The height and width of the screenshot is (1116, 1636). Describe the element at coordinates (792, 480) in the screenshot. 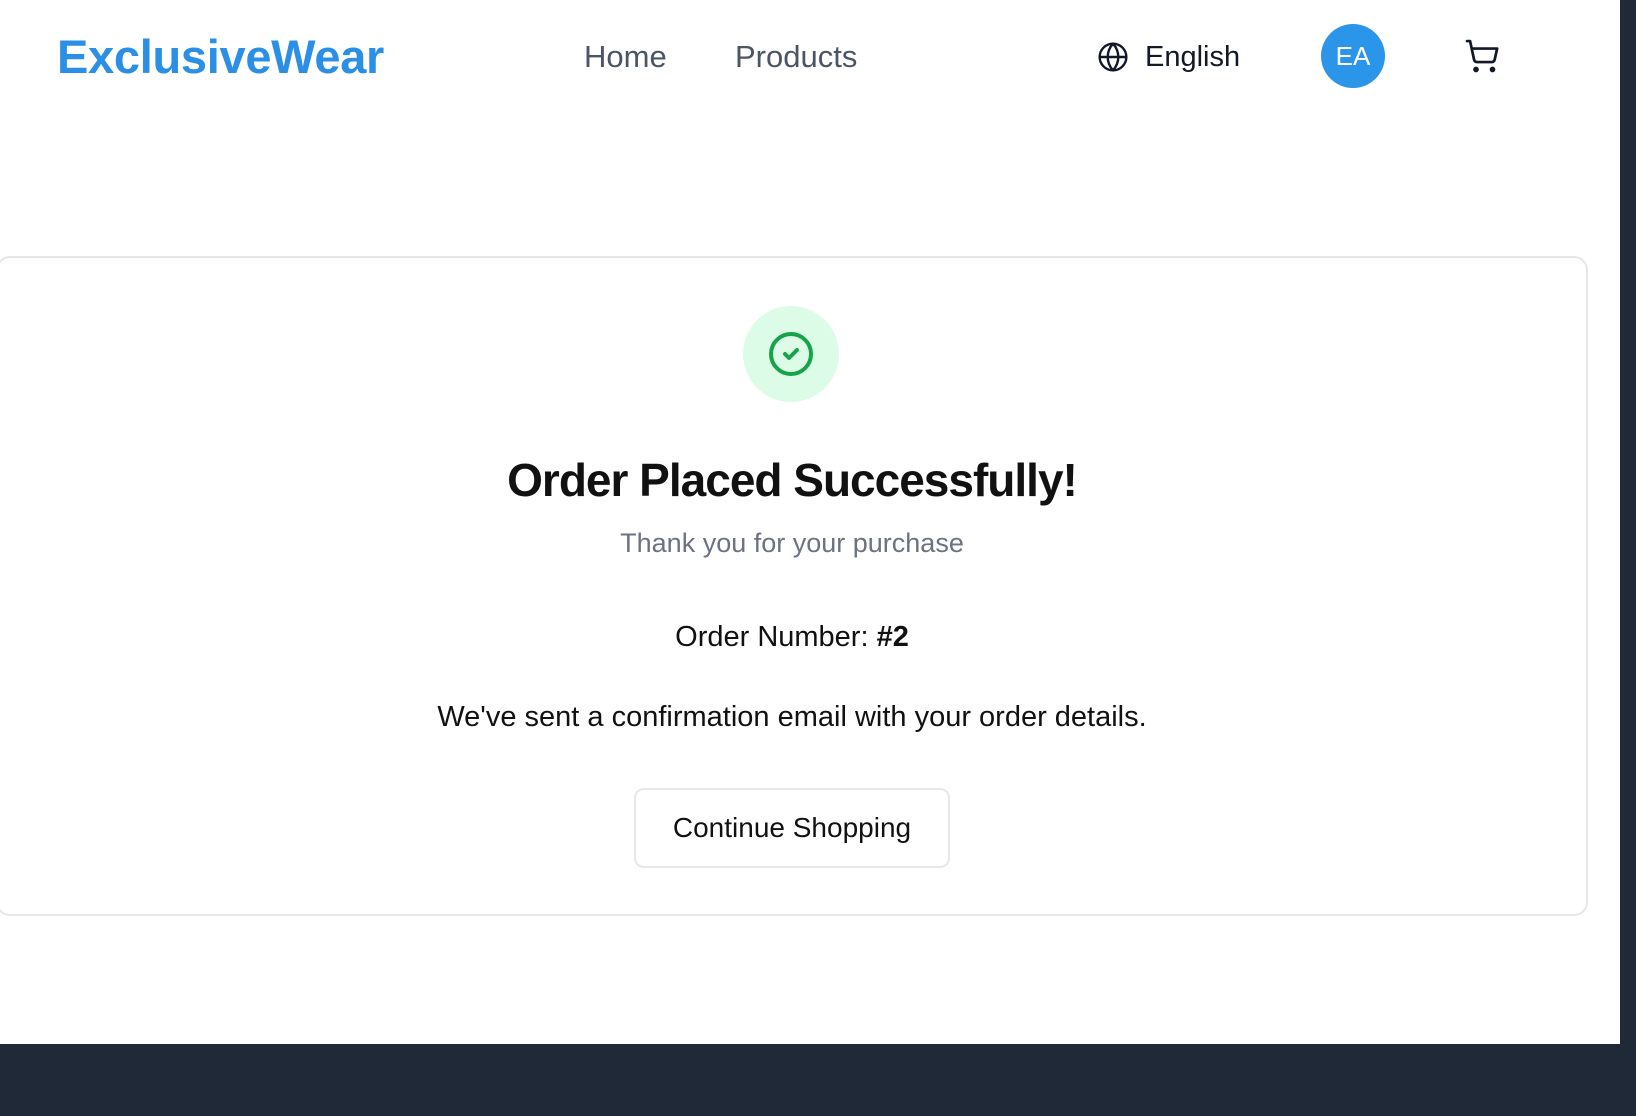

I see `confirmation-title: Order Placed Successfully!` at that location.